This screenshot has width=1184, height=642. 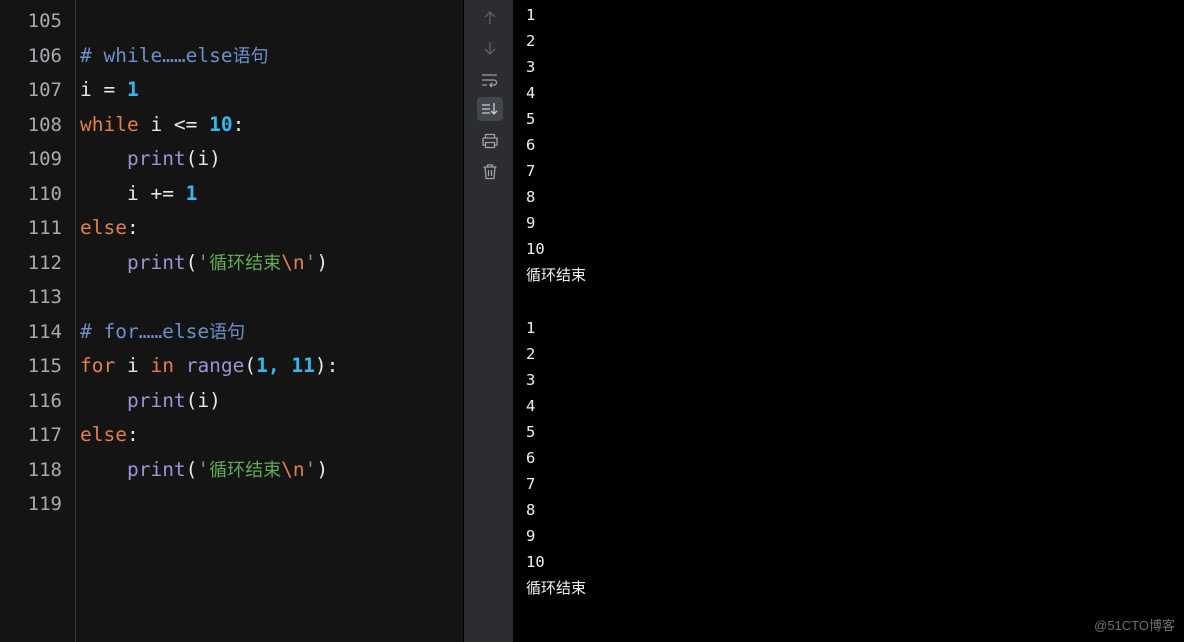 I want to click on line-number: 108, so click(x=44, y=125).